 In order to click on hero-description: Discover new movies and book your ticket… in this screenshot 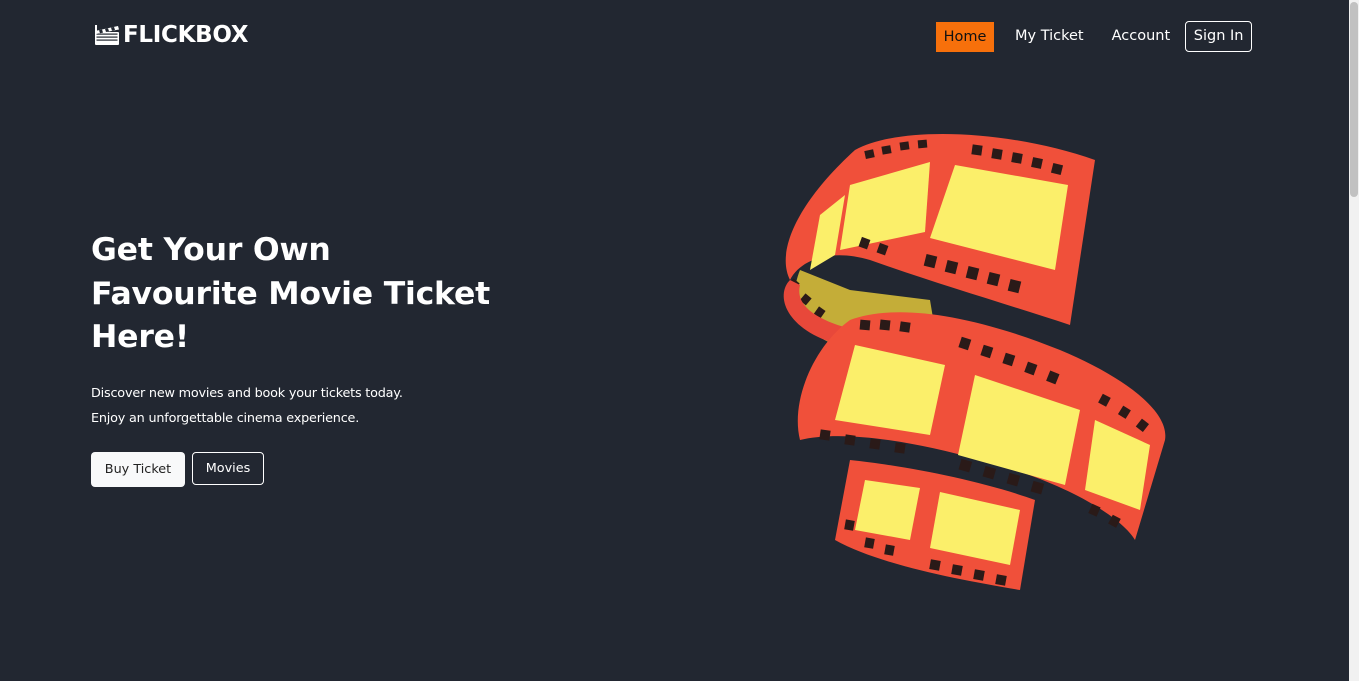, I will do `click(247, 406)`.